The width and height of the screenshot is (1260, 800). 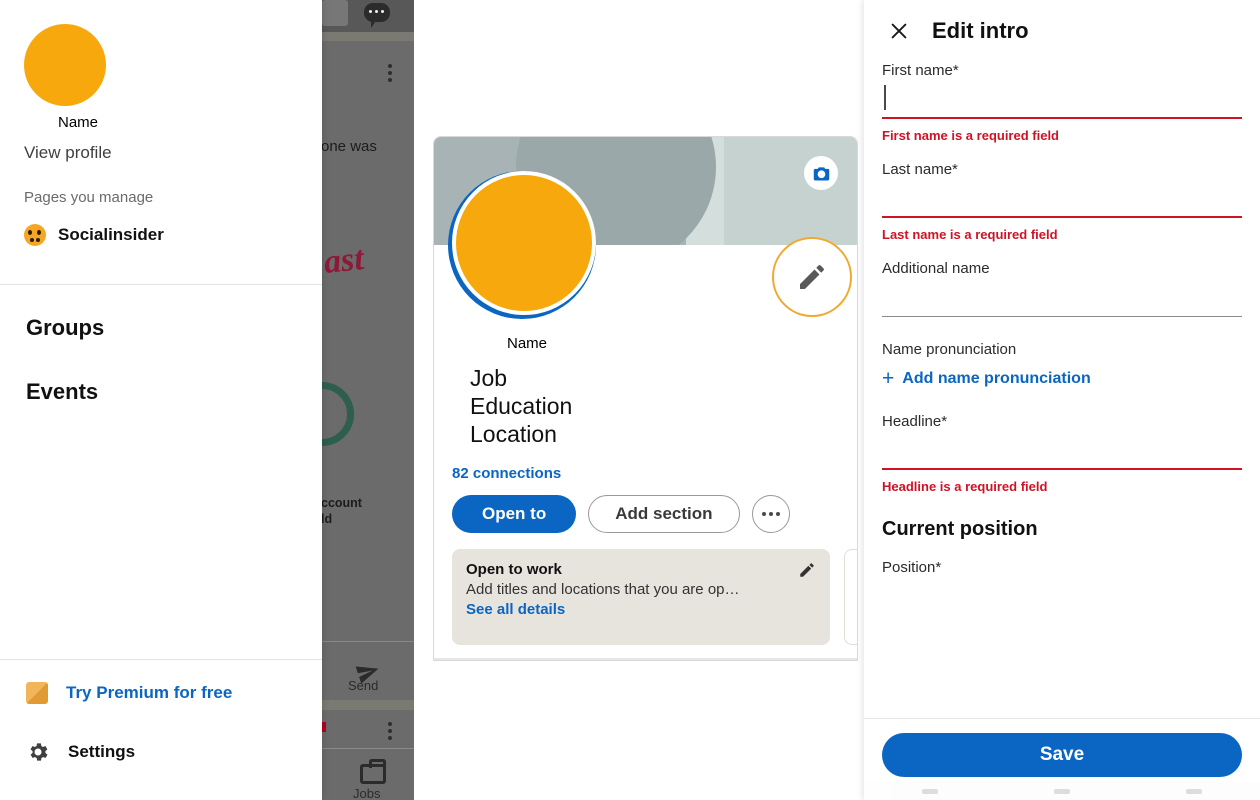 What do you see at coordinates (996, 378) in the screenshot?
I see `add-name-pronunciation-label: Add name pronunciation` at bounding box center [996, 378].